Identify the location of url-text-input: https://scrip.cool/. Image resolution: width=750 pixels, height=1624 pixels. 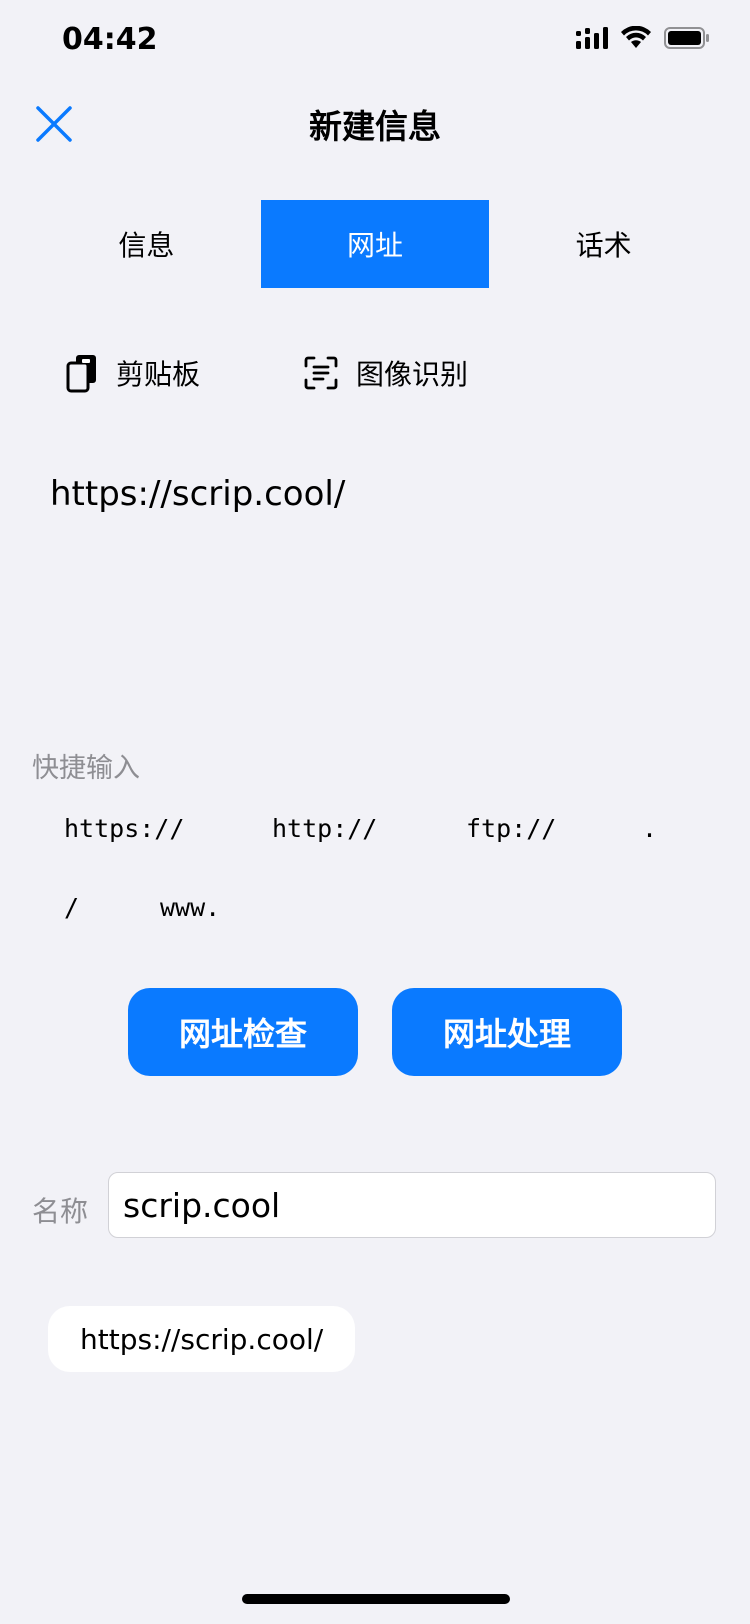
(375, 494).